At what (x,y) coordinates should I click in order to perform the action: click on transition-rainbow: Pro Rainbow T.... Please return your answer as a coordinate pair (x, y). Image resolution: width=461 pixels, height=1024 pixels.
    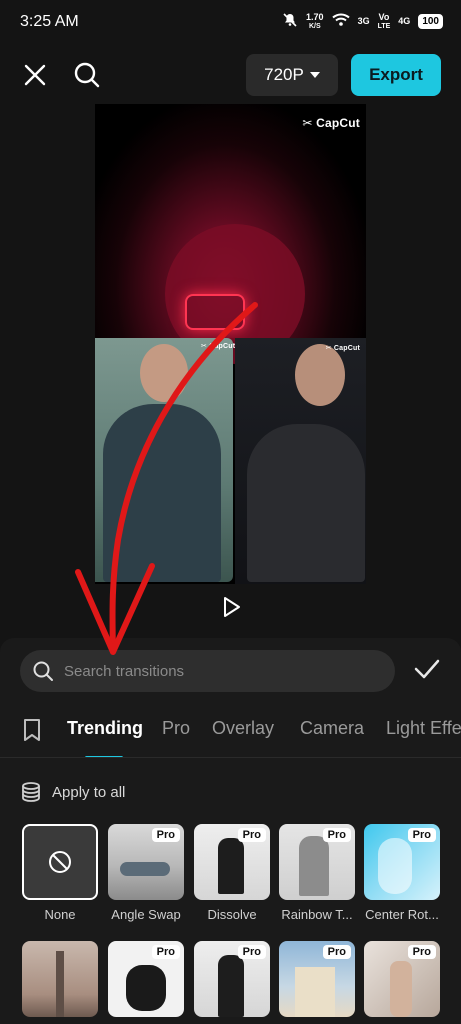
    Looking at the image, I should click on (317, 873).